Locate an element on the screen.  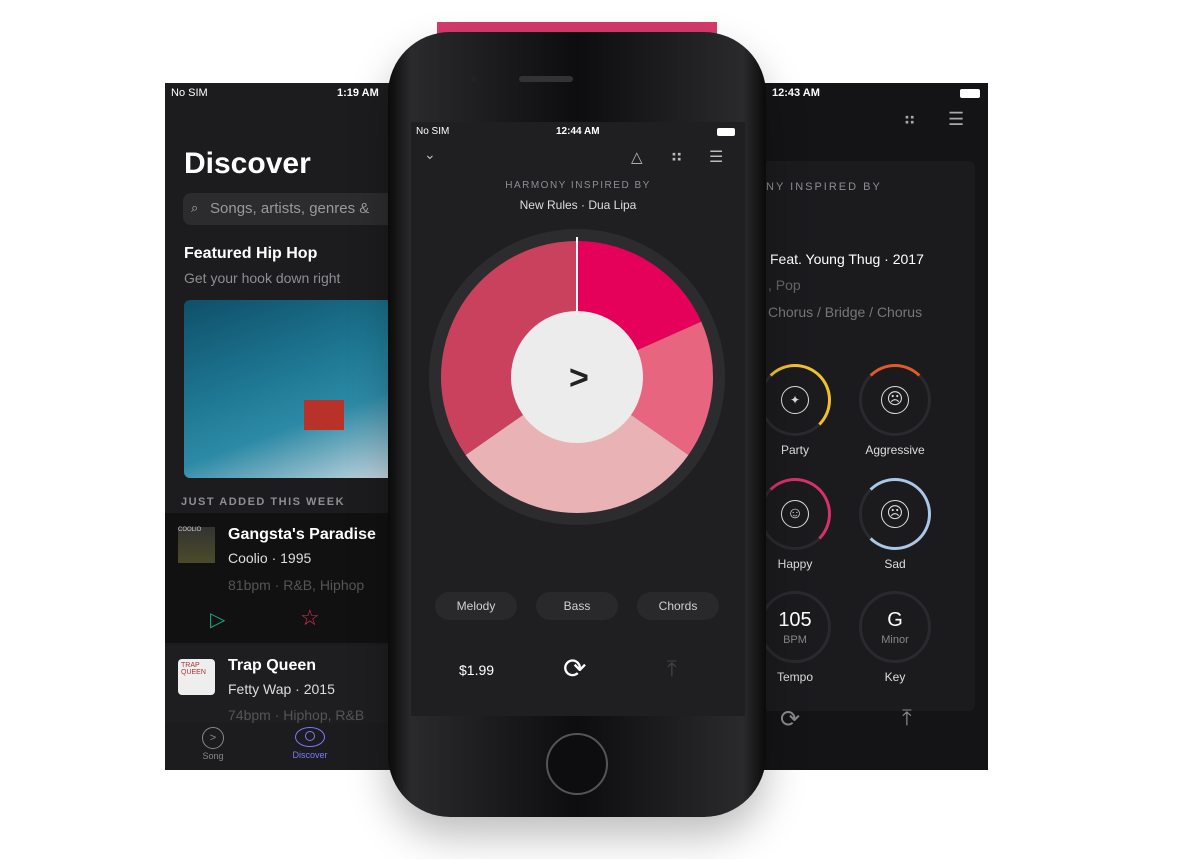
tempo-unit: BPM is located at coordinates (795, 640).